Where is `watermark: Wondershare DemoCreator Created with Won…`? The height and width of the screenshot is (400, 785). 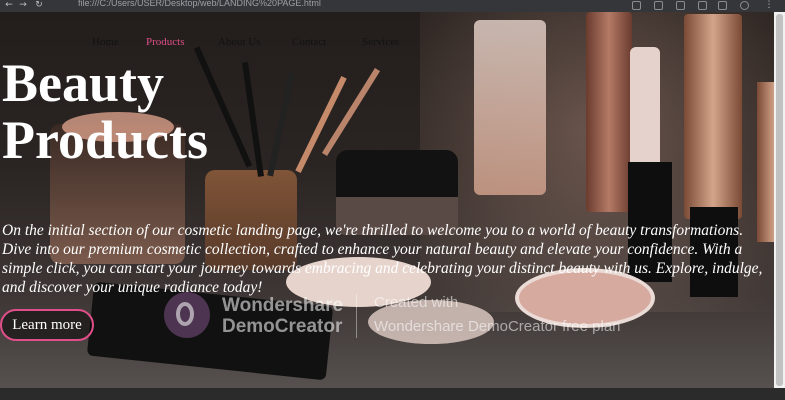 watermark: Wondershare DemoCreator Created with Won… is located at coordinates (394, 316).